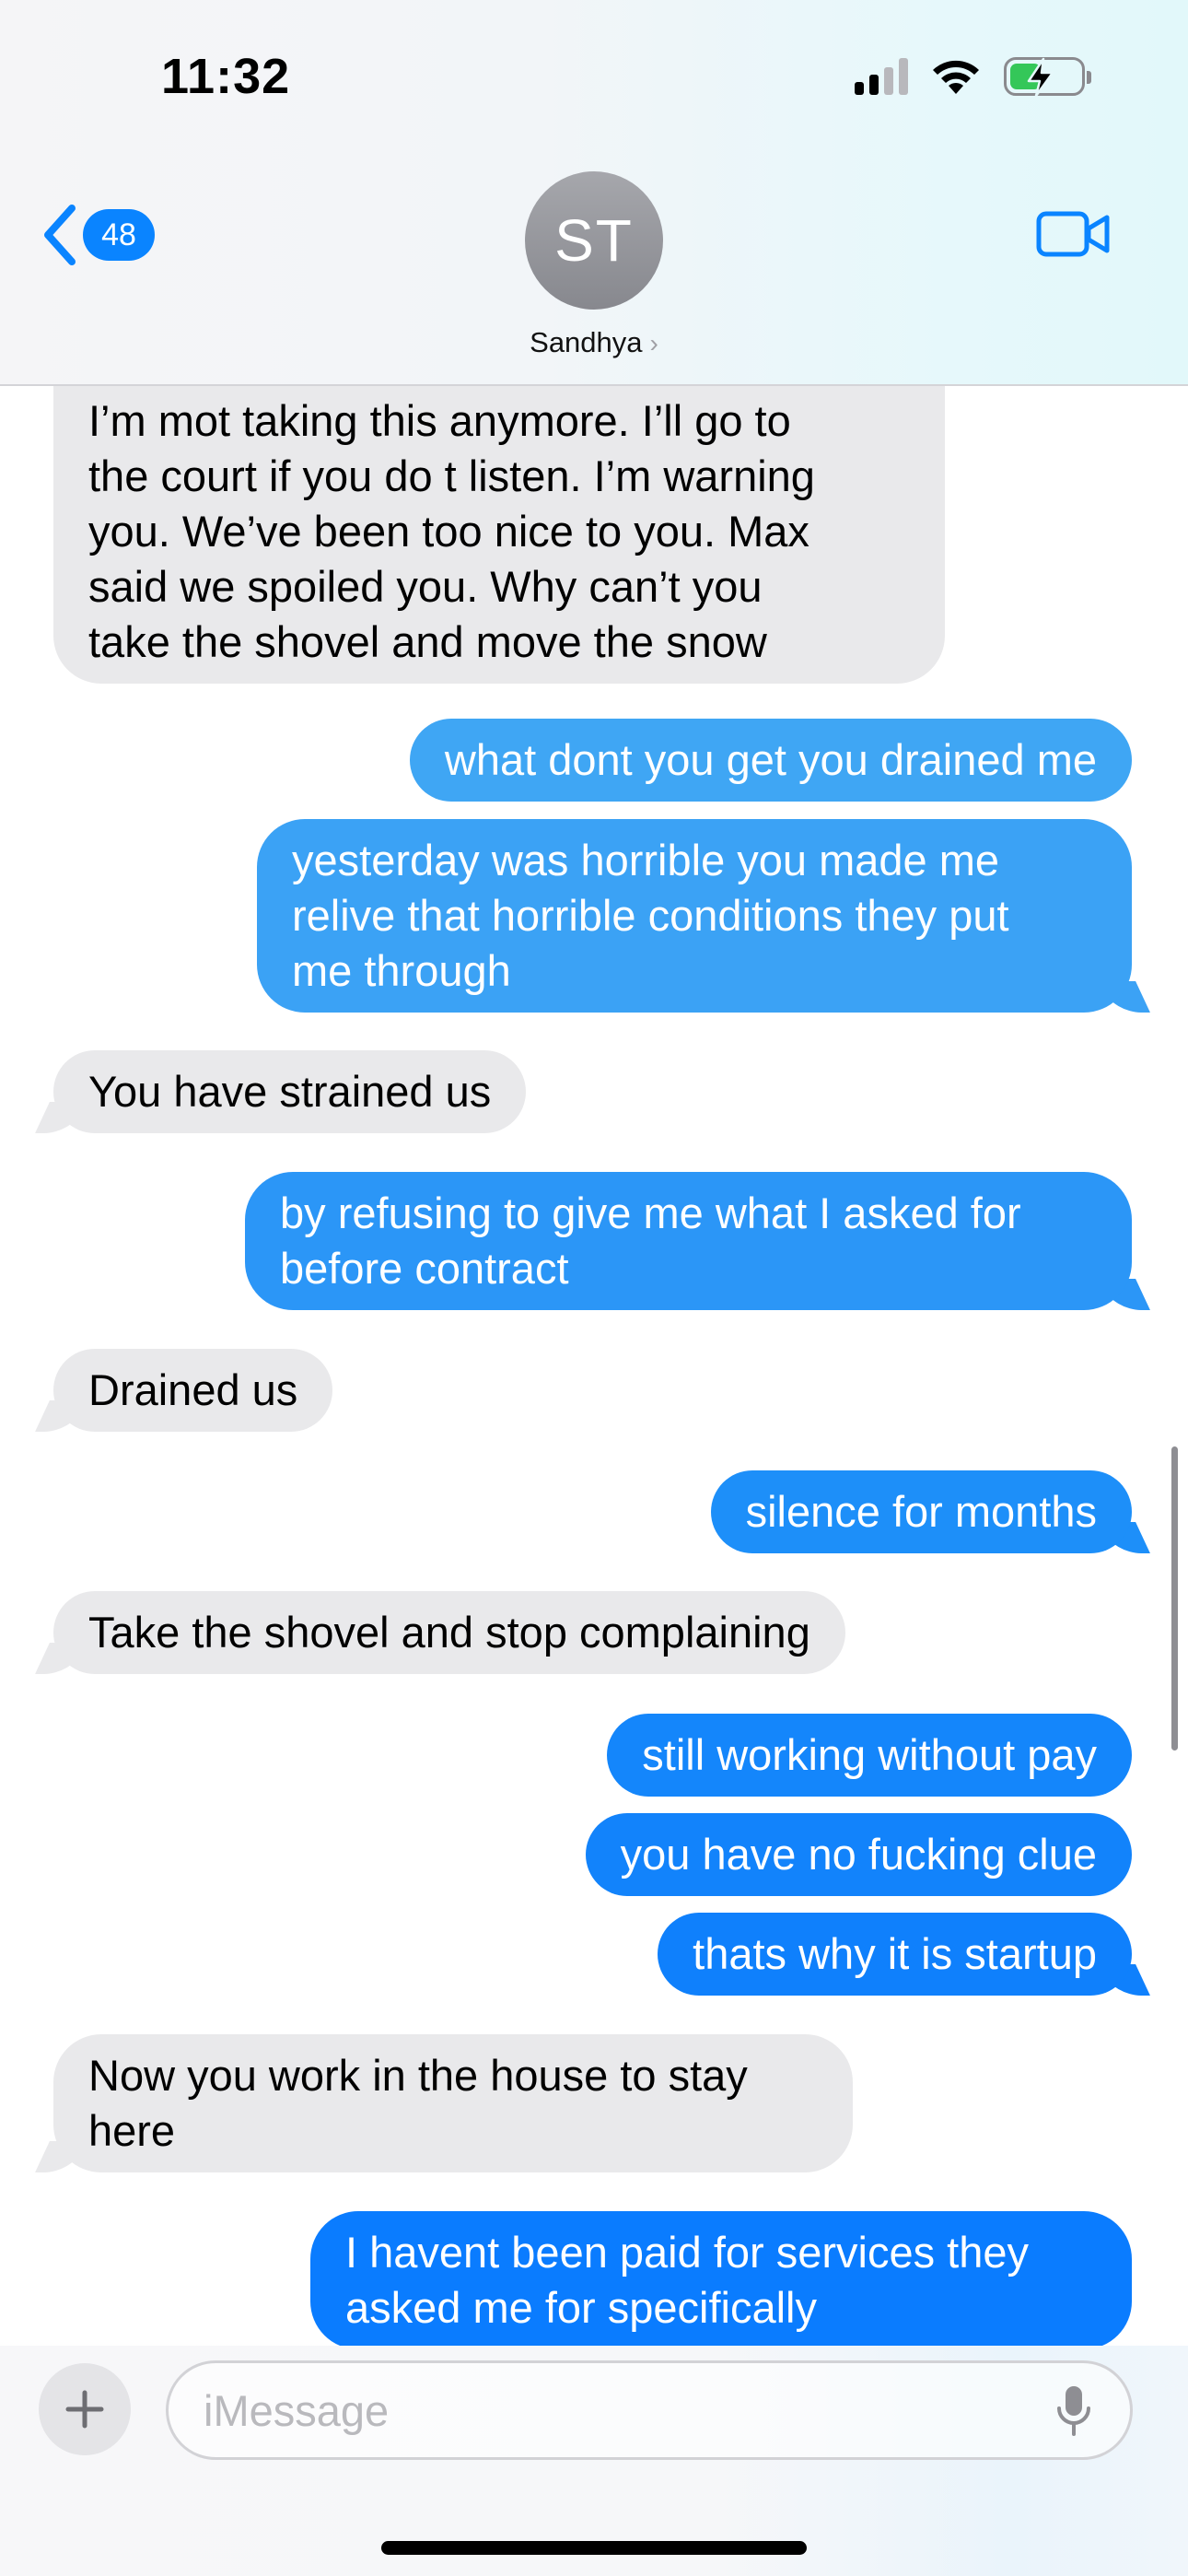 This screenshot has width=1188, height=2576. I want to click on message-bubble-received: You have strained us, so click(290, 1091).